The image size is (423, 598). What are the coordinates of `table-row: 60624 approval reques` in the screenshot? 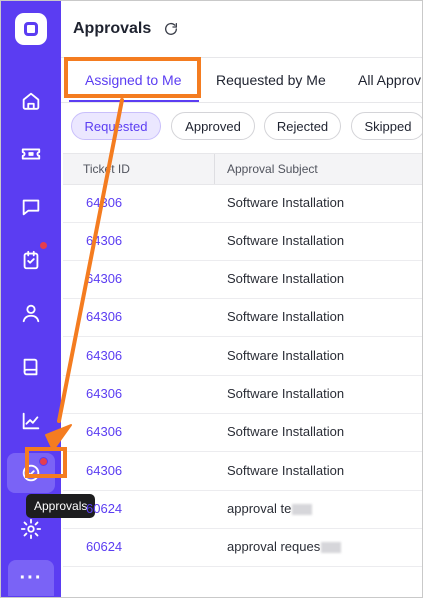 It's located at (242, 547).